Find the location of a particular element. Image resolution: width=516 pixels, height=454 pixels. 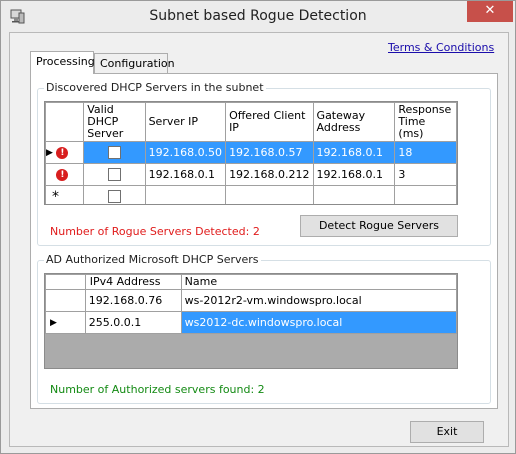

new-row: * is located at coordinates (251, 194).